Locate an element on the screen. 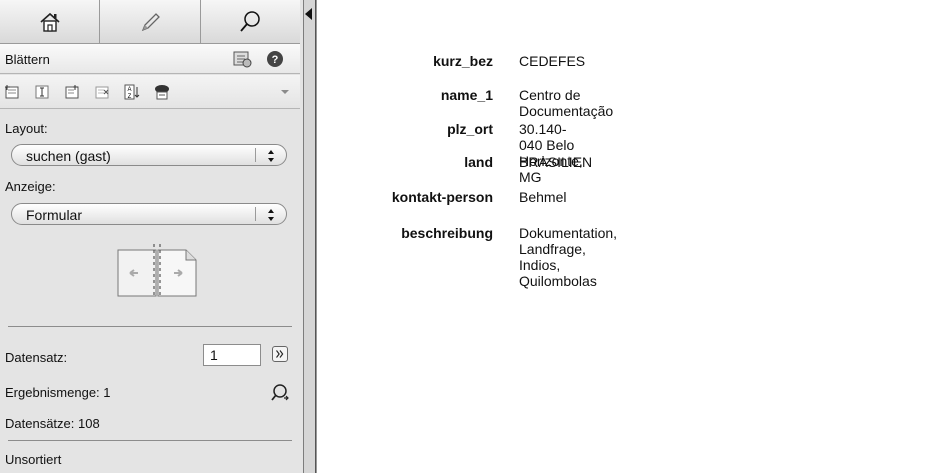  tab-find is located at coordinates (250, 21).